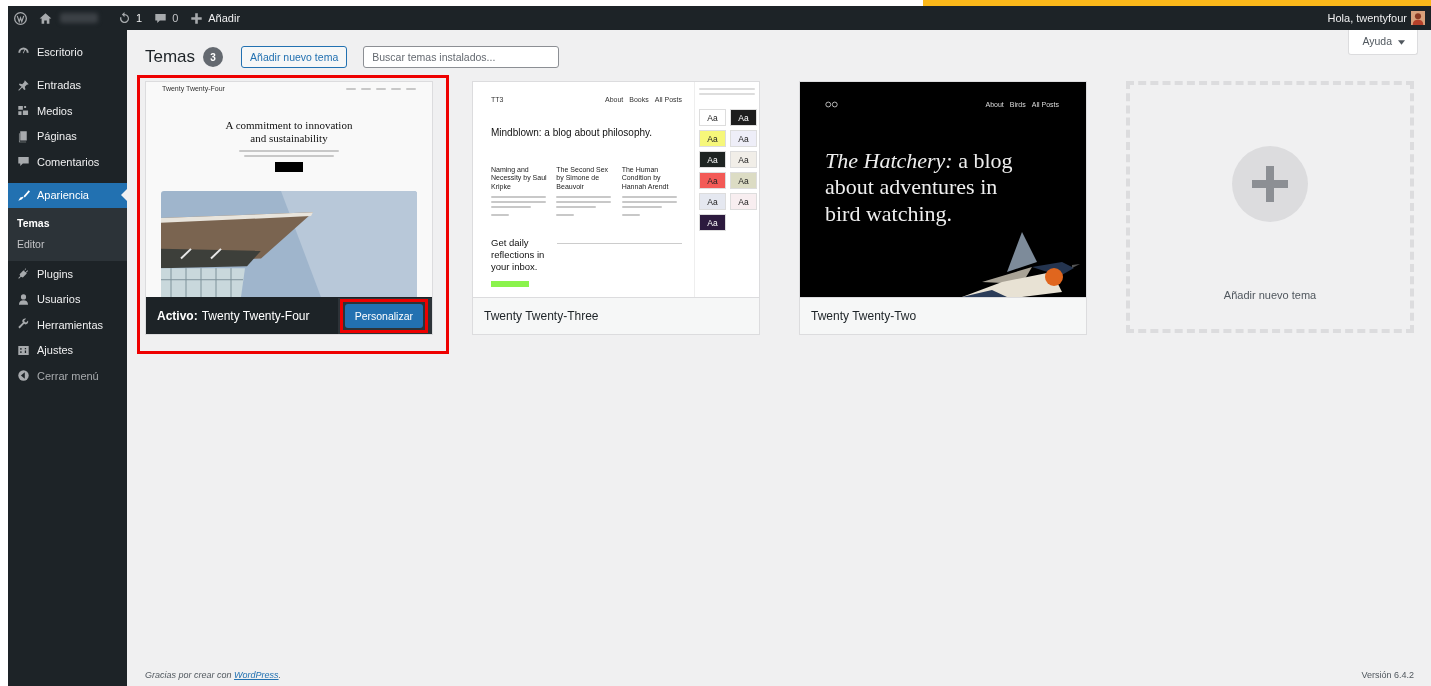 The width and height of the screenshot is (1431, 686). Describe the element at coordinates (67, 136) in the screenshot. I see `menu-item: Páginas` at that location.